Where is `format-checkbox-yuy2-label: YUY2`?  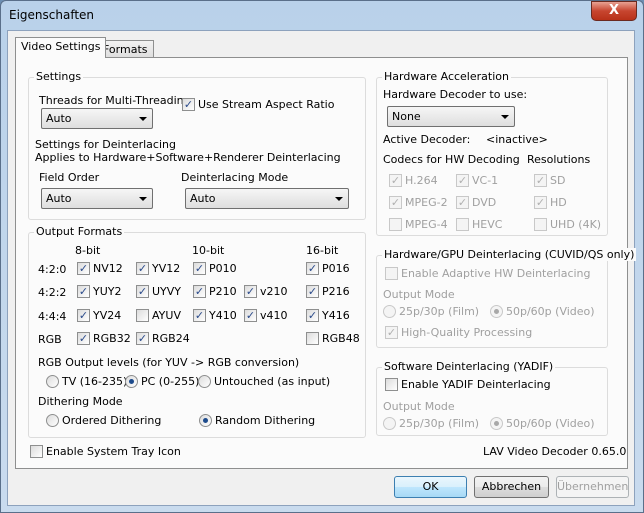 format-checkbox-yuy2-label: YUY2 is located at coordinates (107, 291).